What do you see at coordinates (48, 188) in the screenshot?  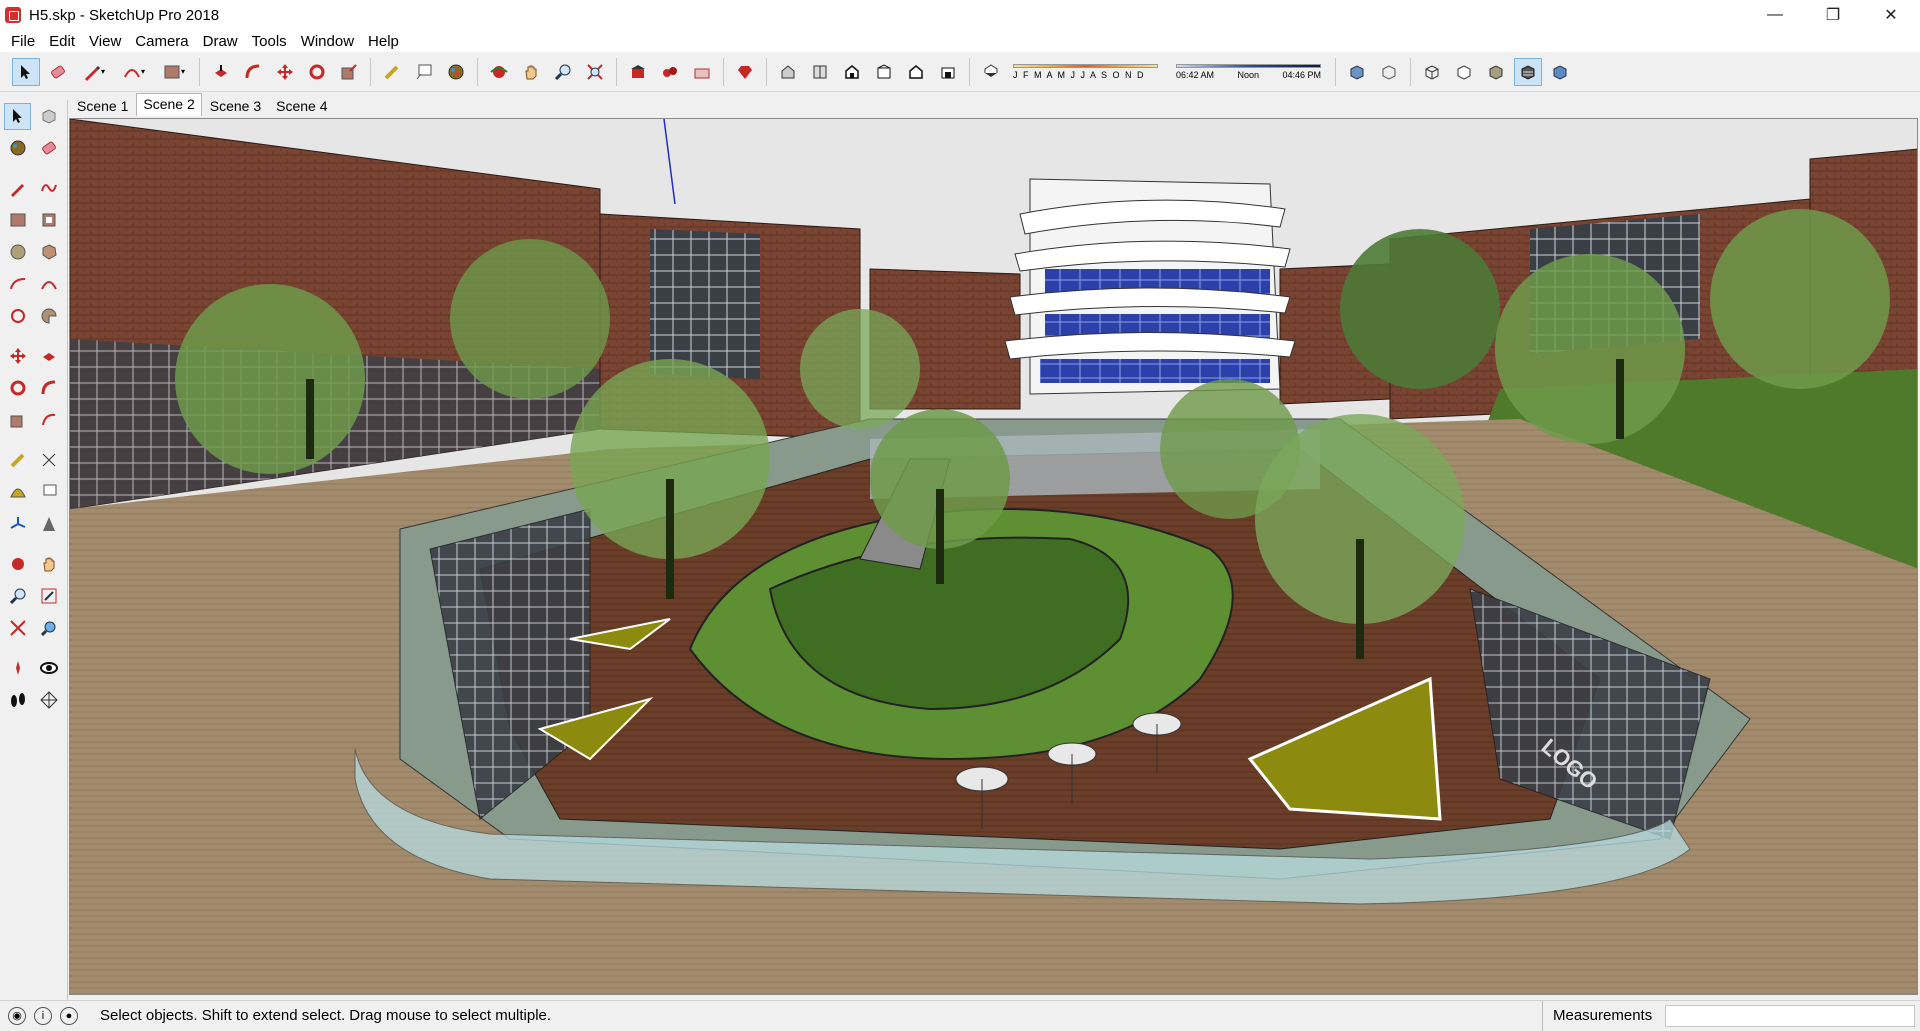 I see `palette-freehand-button` at bounding box center [48, 188].